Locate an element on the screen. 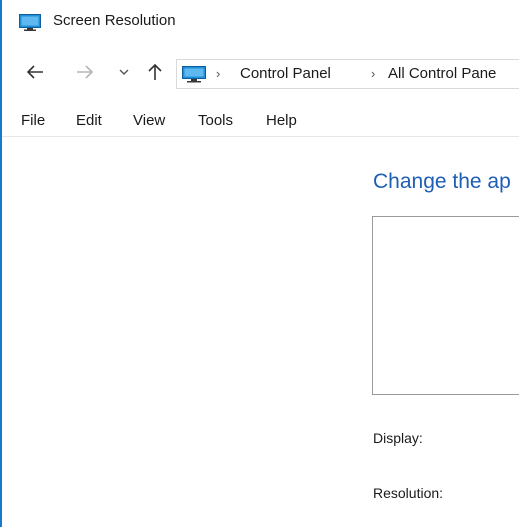 The height and width of the screenshot is (527, 519). breadcrumb-control-panel: Control Panel is located at coordinates (285, 73).